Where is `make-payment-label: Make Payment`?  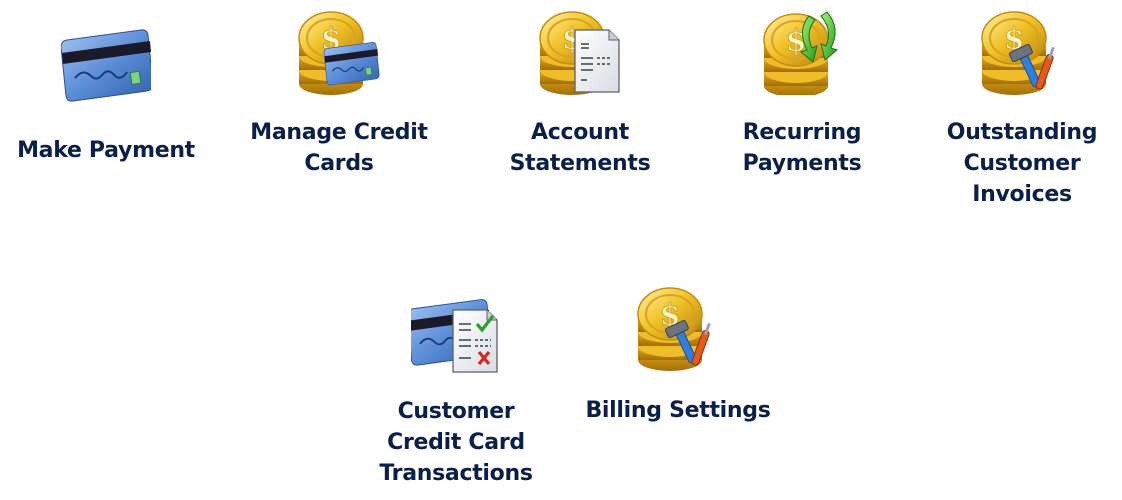
make-payment-label: Make Payment is located at coordinates (106, 150).